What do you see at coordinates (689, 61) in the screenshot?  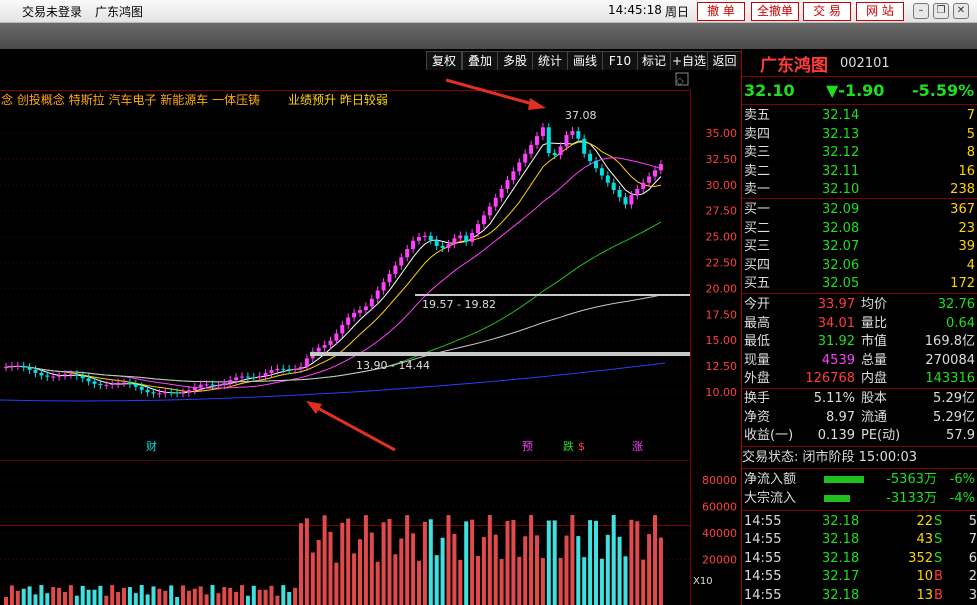 I see `menu-add-favorite: +自选` at bounding box center [689, 61].